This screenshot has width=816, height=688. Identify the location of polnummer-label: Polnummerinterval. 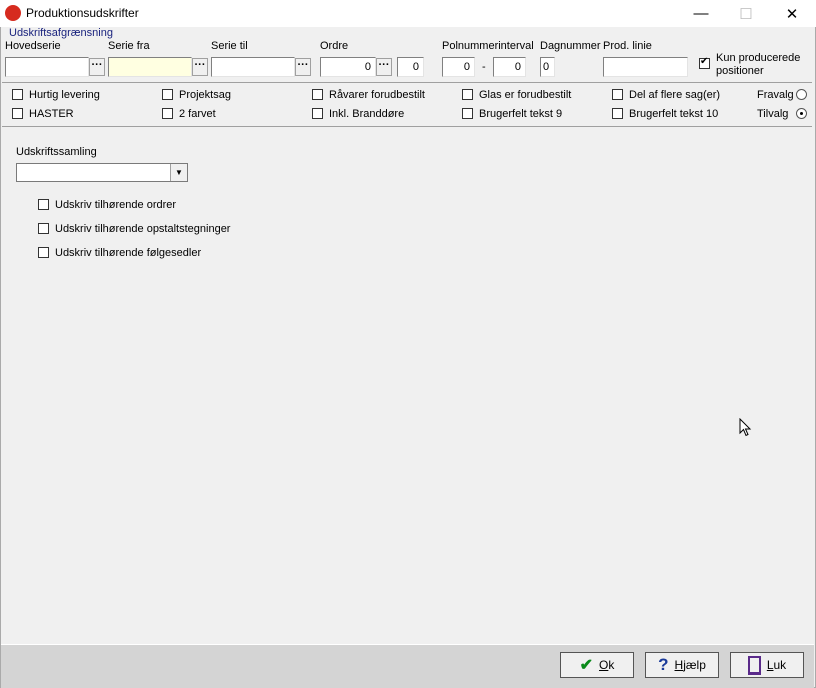
(488, 46).